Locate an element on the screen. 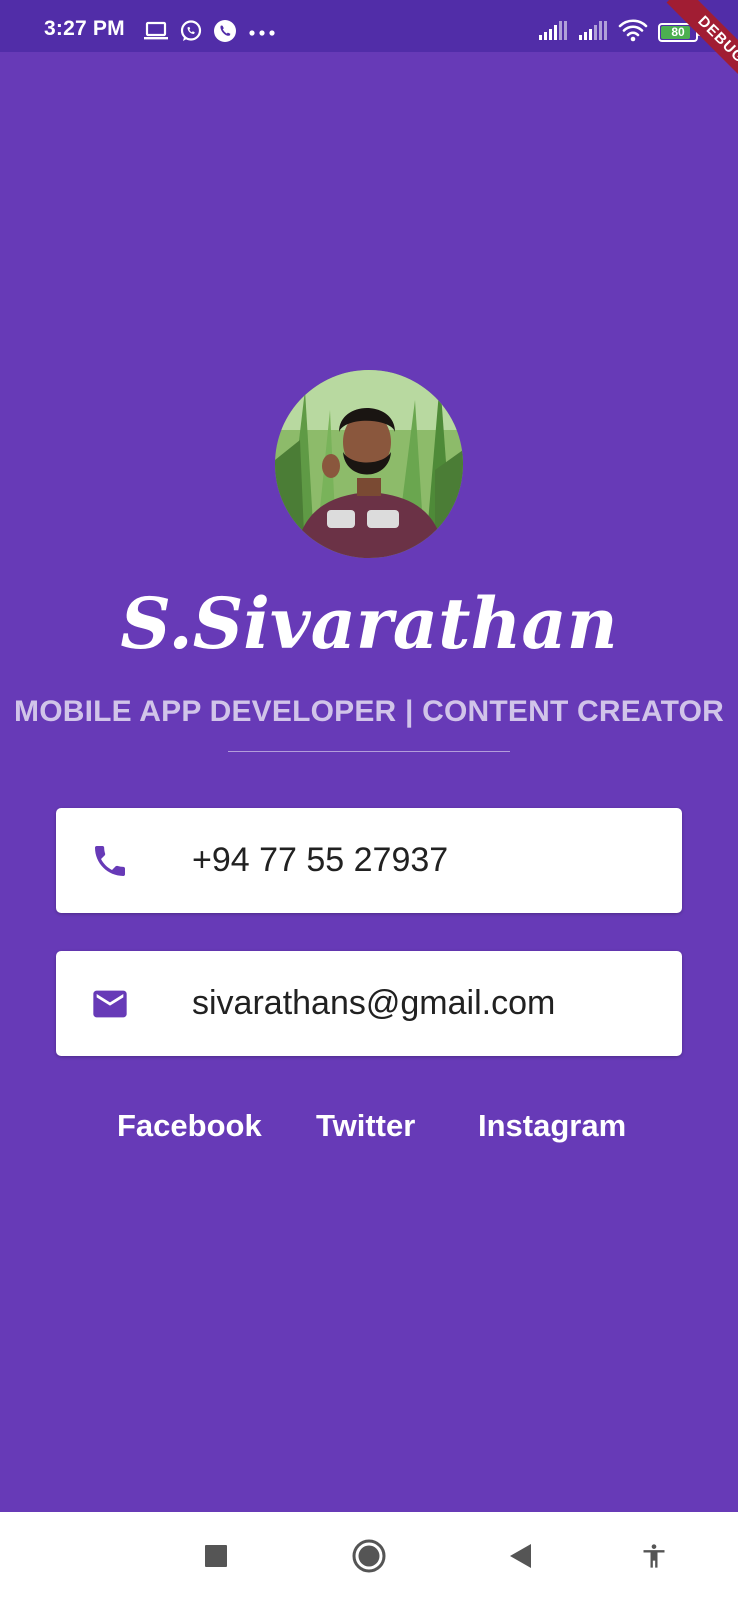 The height and width of the screenshot is (1600, 738). profile-tagline: MOBILE APP DEVELOPER | CONTENT CREATOR is located at coordinates (369, 711).